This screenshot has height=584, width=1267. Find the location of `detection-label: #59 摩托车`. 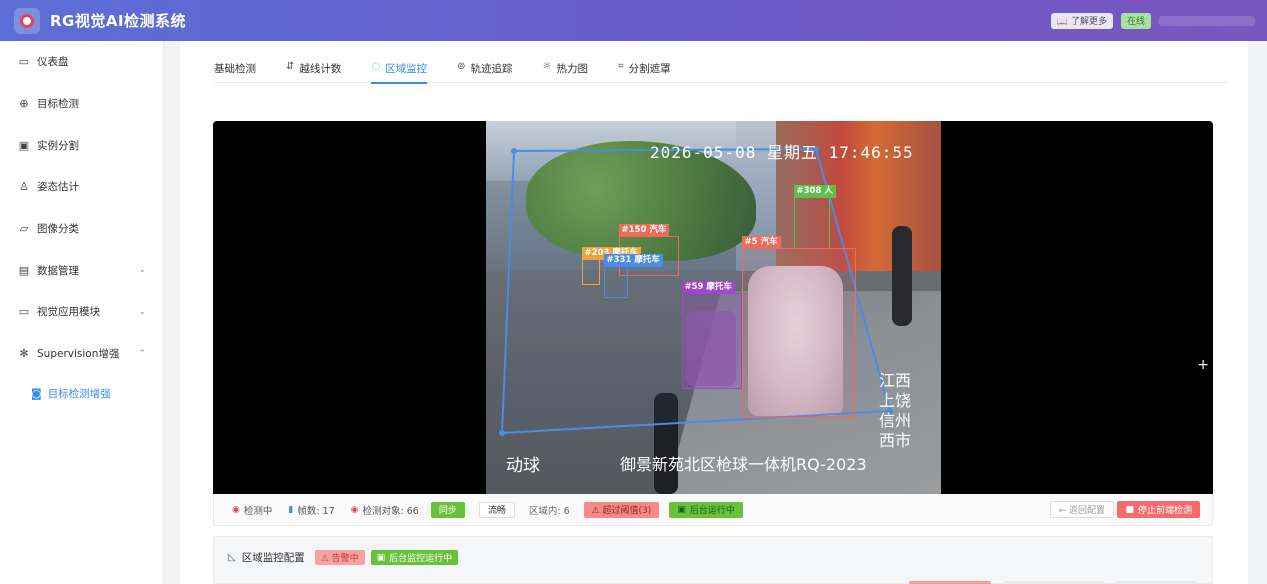

detection-label: #59 摩托车 is located at coordinates (708, 287).